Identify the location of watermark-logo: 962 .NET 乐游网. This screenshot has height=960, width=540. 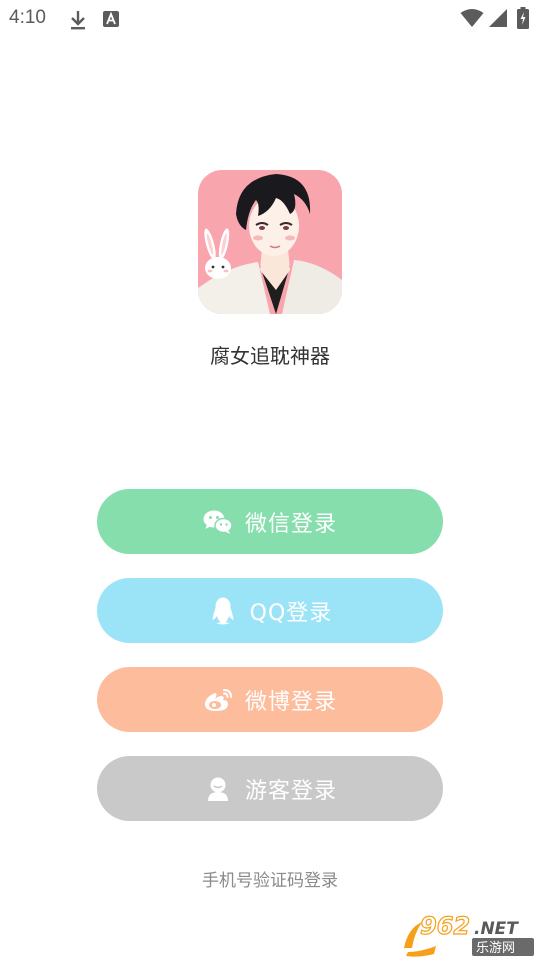
(468, 933).